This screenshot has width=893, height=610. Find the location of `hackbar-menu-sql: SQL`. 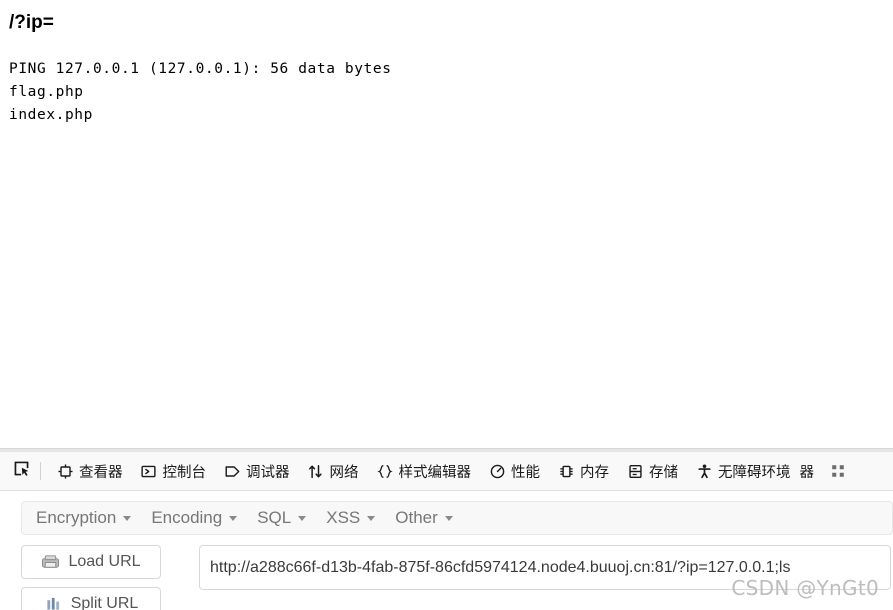

hackbar-menu-sql: SQL is located at coordinates (281, 518).